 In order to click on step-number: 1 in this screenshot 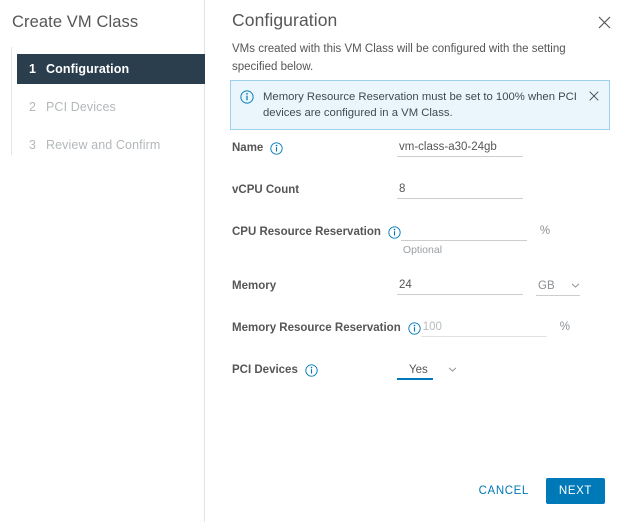, I will do `click(32, 69)`.